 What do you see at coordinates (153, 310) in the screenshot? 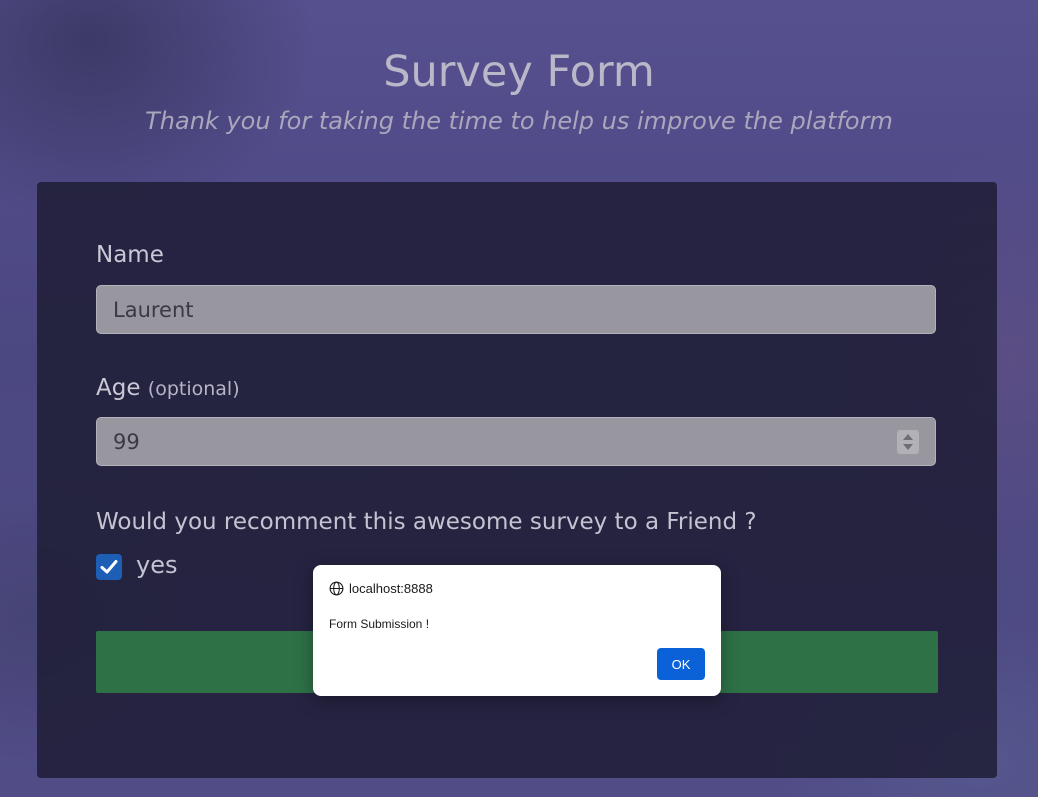
I see `name-input-value: Laurent` at bounding box center [153, 310].